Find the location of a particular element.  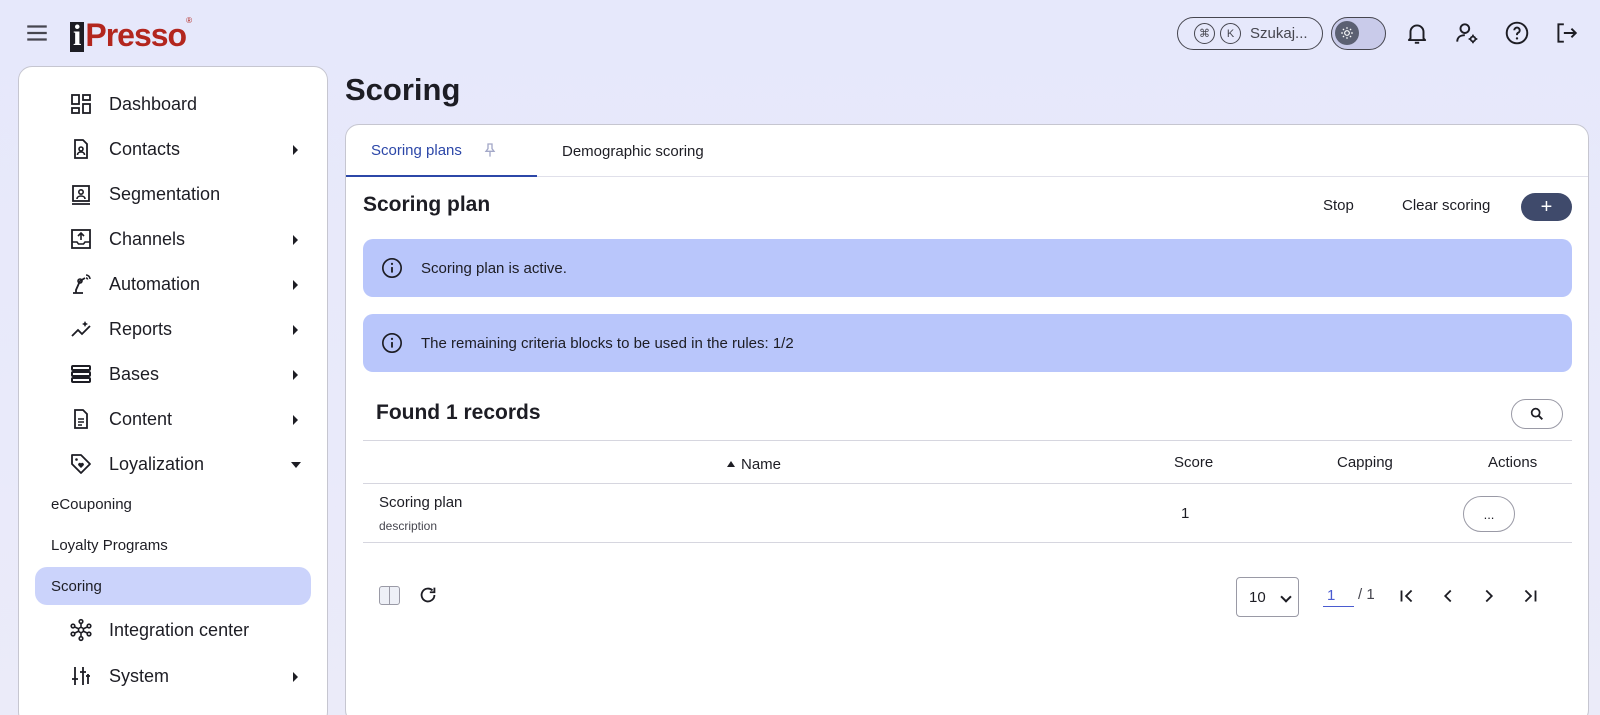

first-page-icon is located at coordinates (1407, 596).